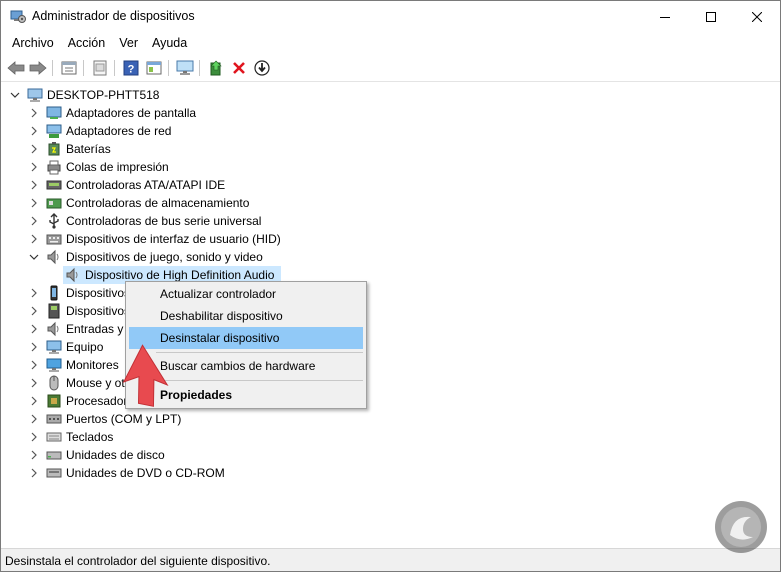 The width and height of the screenshot is (781, 572). What do you see at coordinates (169, 43) in the screenshot?
I see `menu-ayuda: Ayuda` at bounding box center [169, 43].